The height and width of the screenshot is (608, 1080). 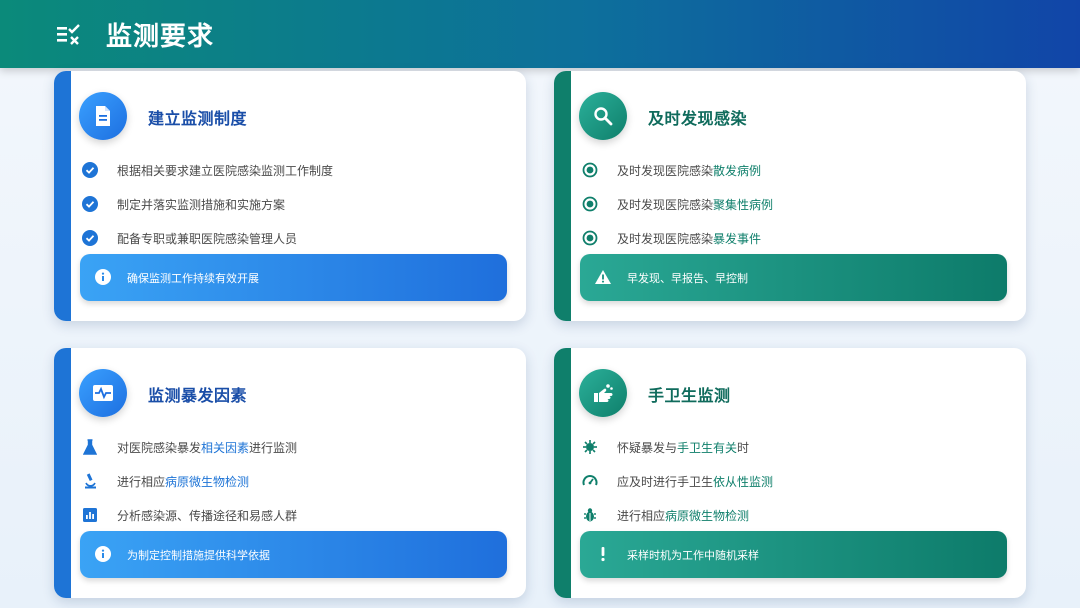 I want to click on item-text: 根据相关要求建立医院感染监测工作制度, so click(x=225, y=170).